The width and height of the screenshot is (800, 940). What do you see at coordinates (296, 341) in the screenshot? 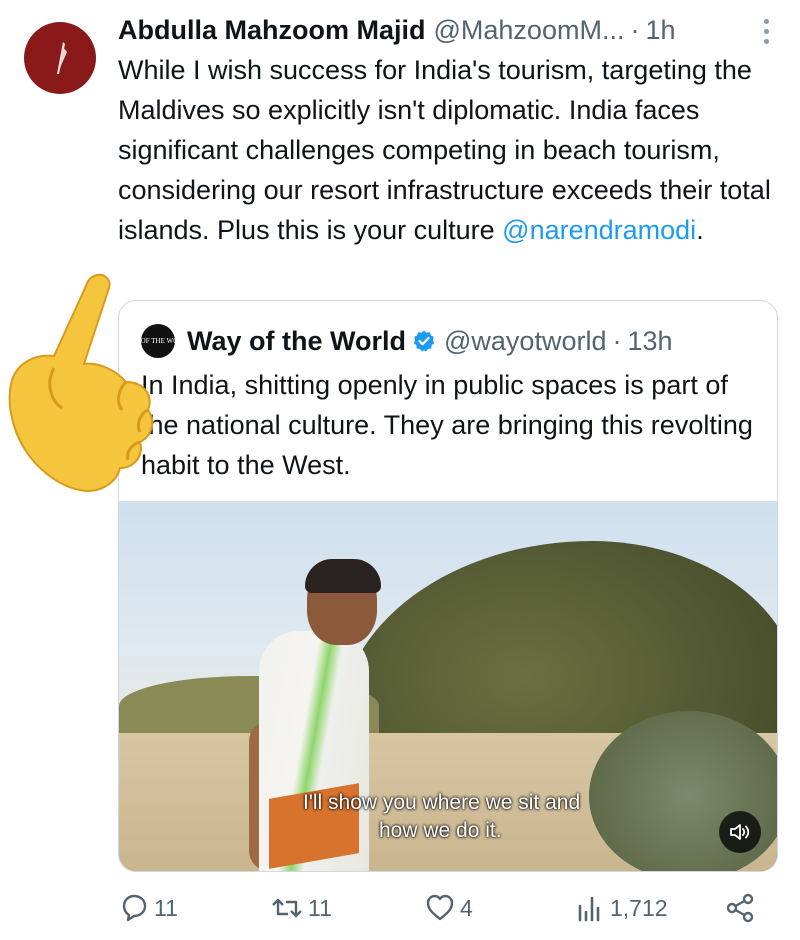
I see `quoted-author-name: Way of the World` at bounding box center [296, 341].